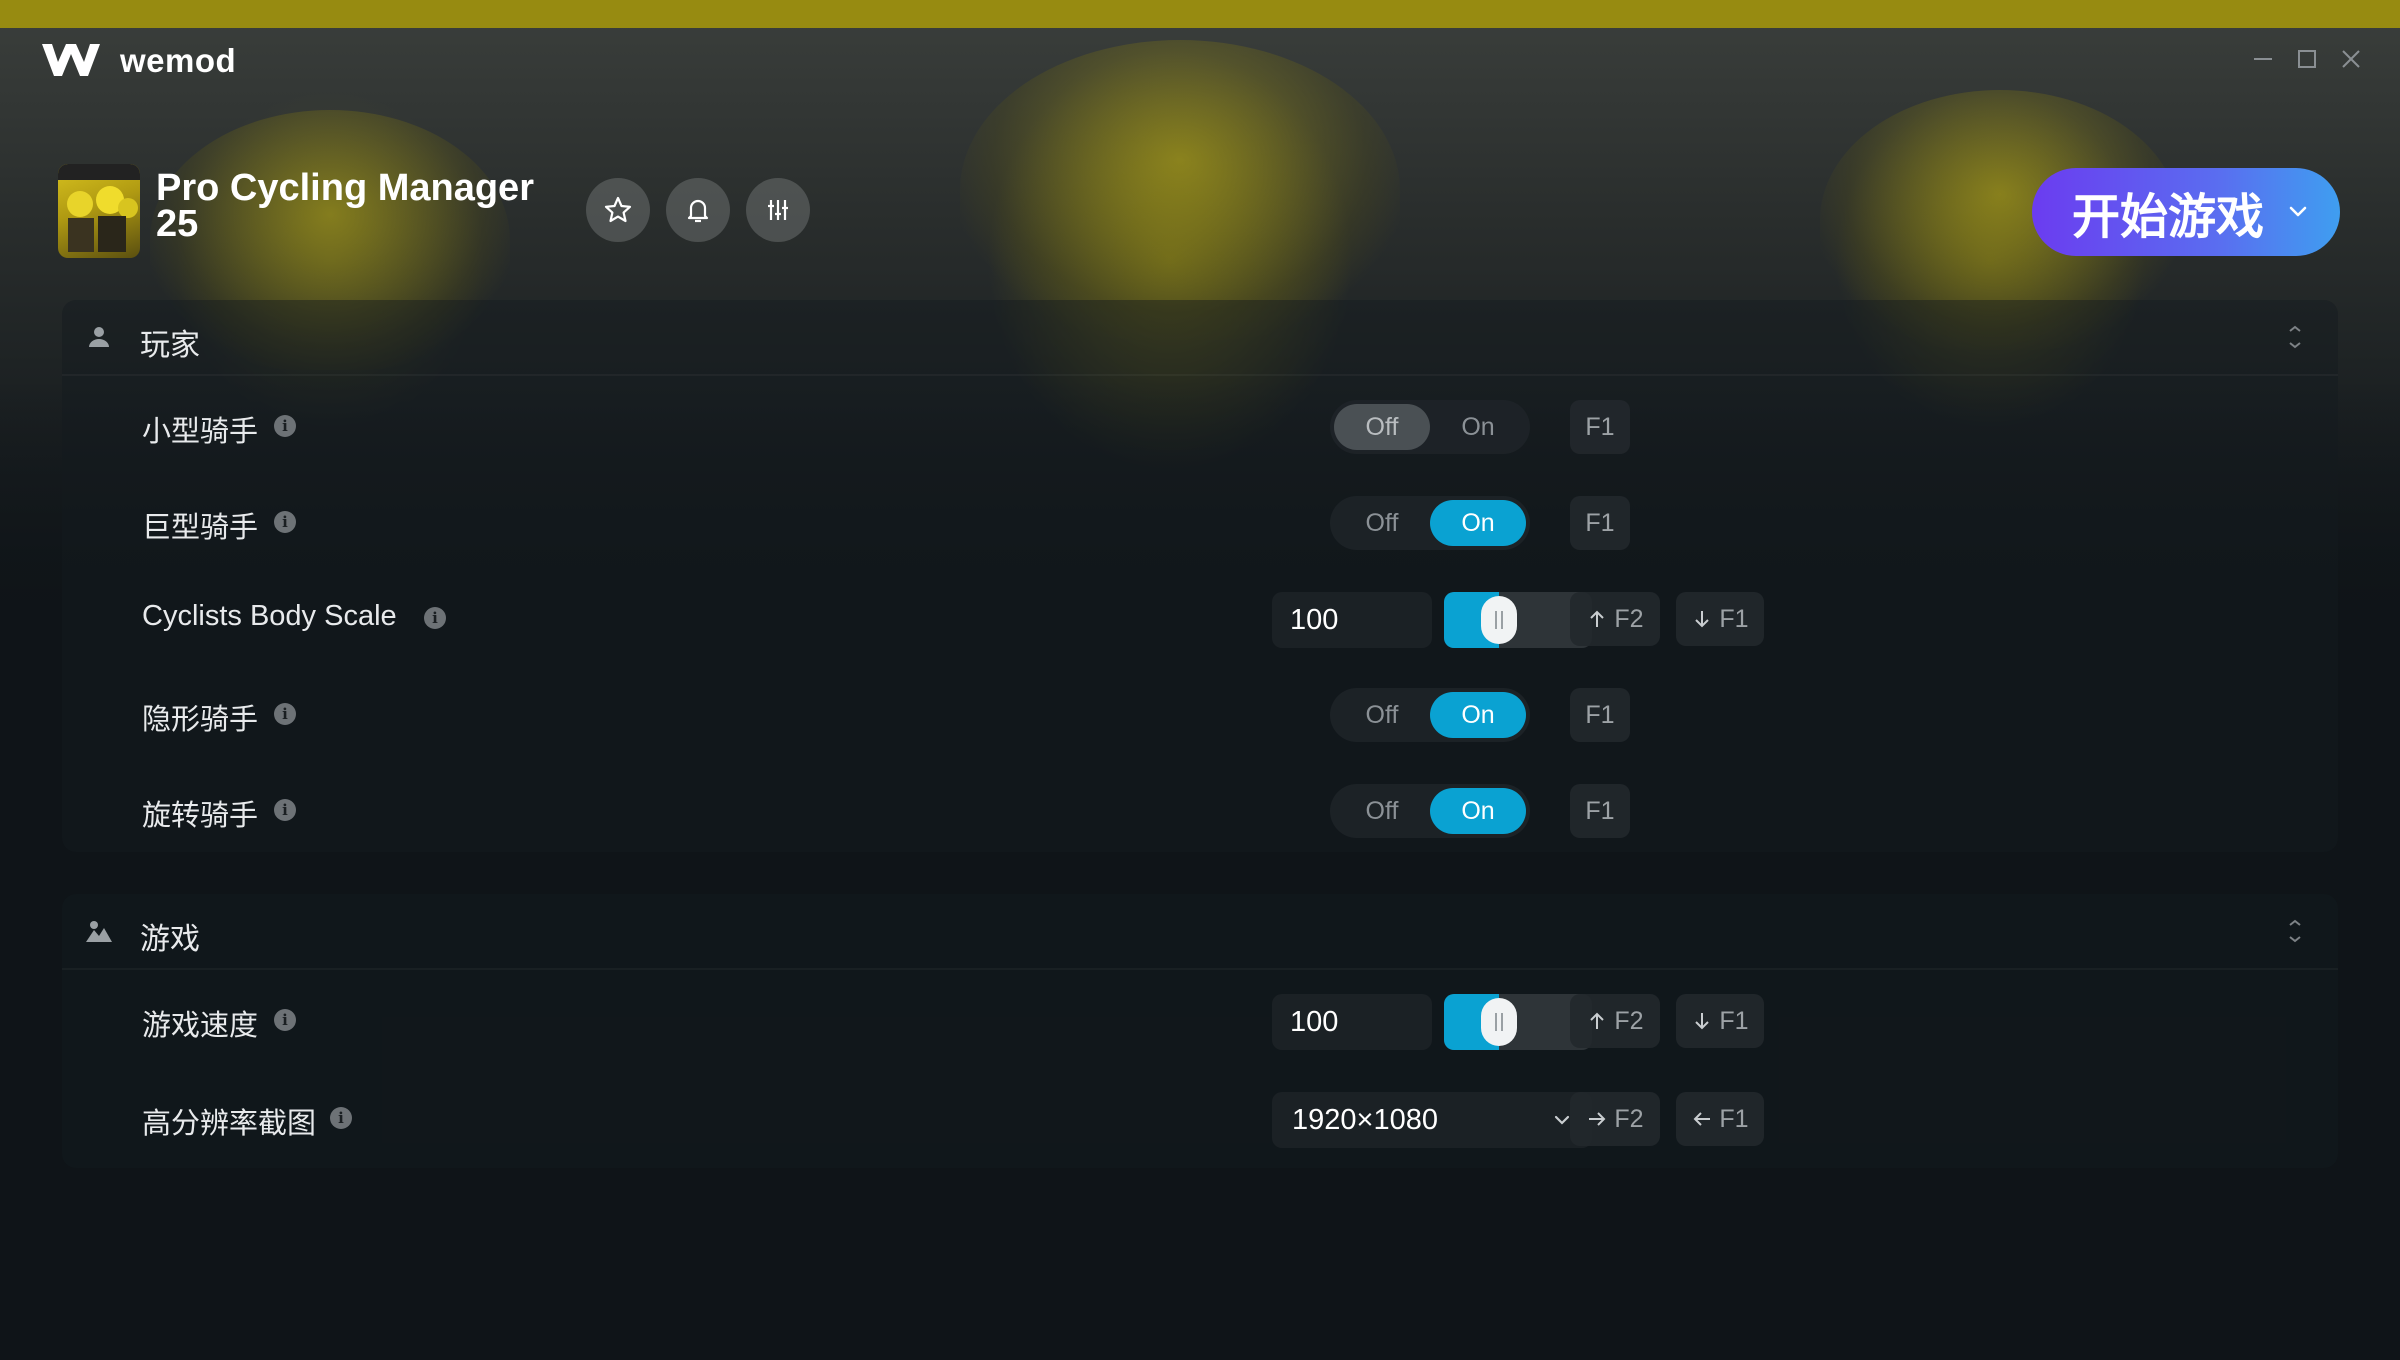 This screenshot has width=2400, height=1360. What do you see at coordinates (1365, 1119) in the screenshot?
I see `resolution-selected: 1920×1080` at bounding box center [1365, 1119].